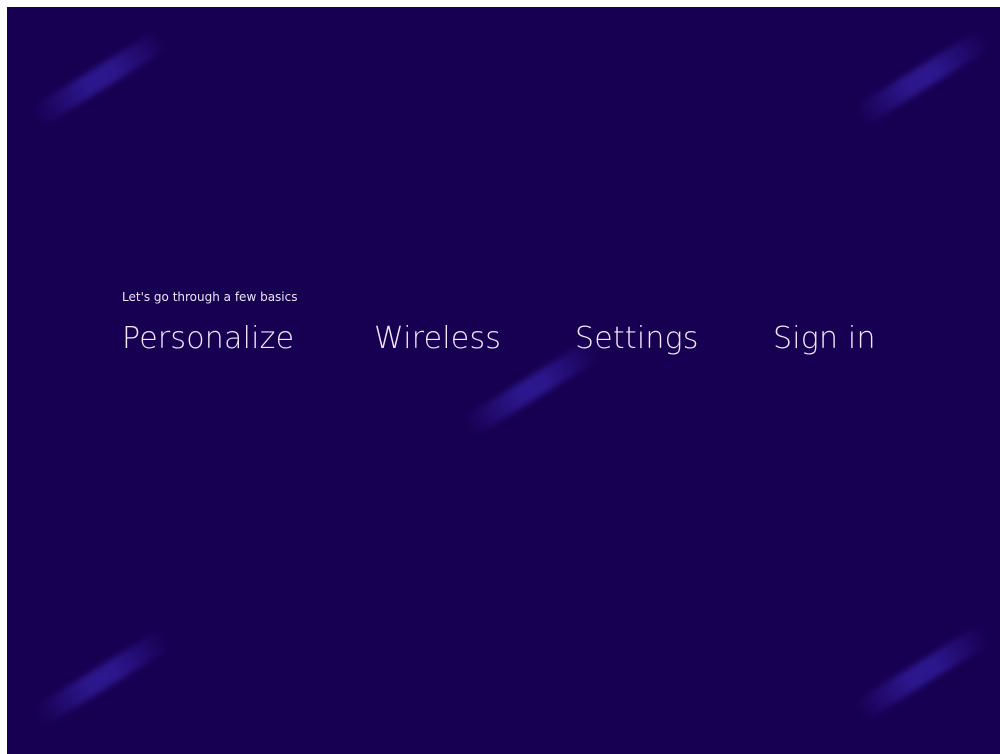 The width and height of the screenshot is (1000, 754). Describe the element at coordinates (824, 338) in the screenshot. I see `step-sign-in: Sign in` at that location.